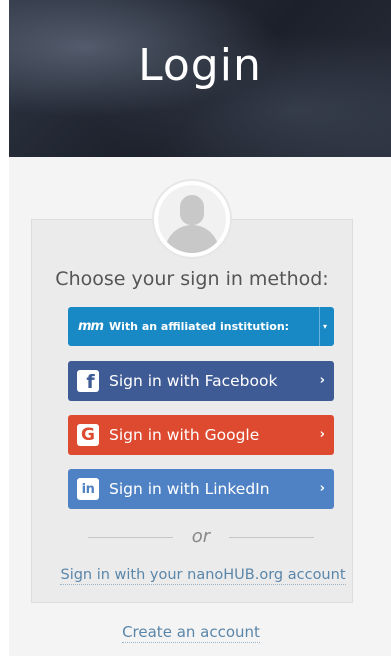  What do you see at coordinates (88, 381) in the screenshot?
I see `facebook-icon: f` at bounding box center [88, 381].